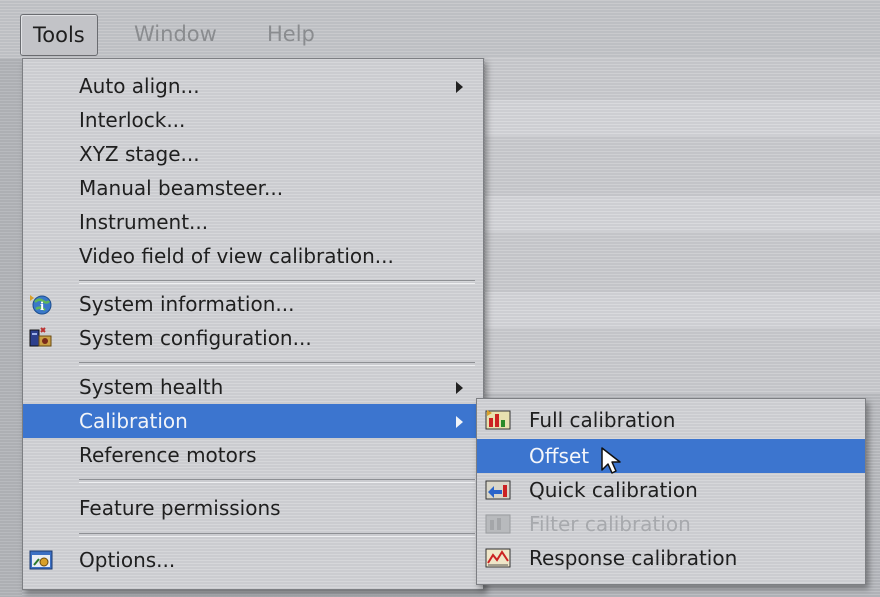 This screenshot has width=880, height=597. I want to click on menu-item-label: Offset, so click(559, 456).